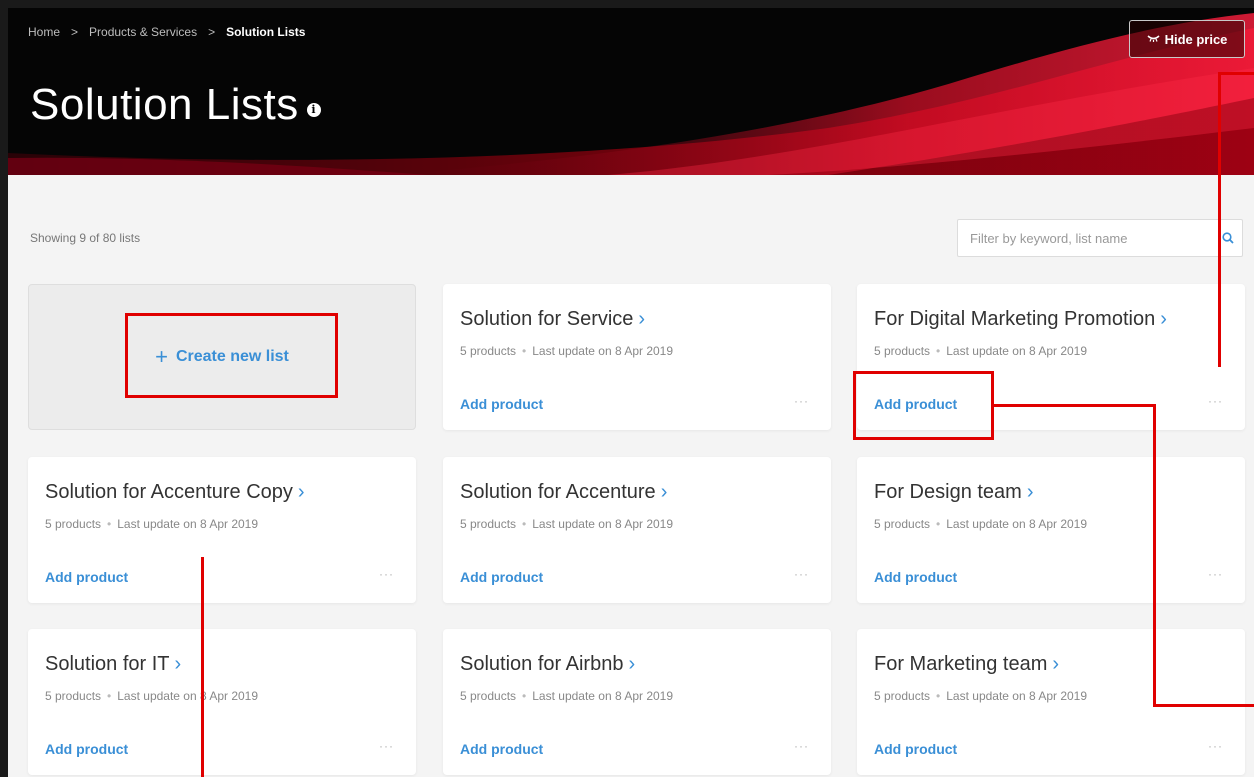 This screenshot has height=777, width=1254. I want to click on page-title-text: Solution Lists, so click(164, 104).